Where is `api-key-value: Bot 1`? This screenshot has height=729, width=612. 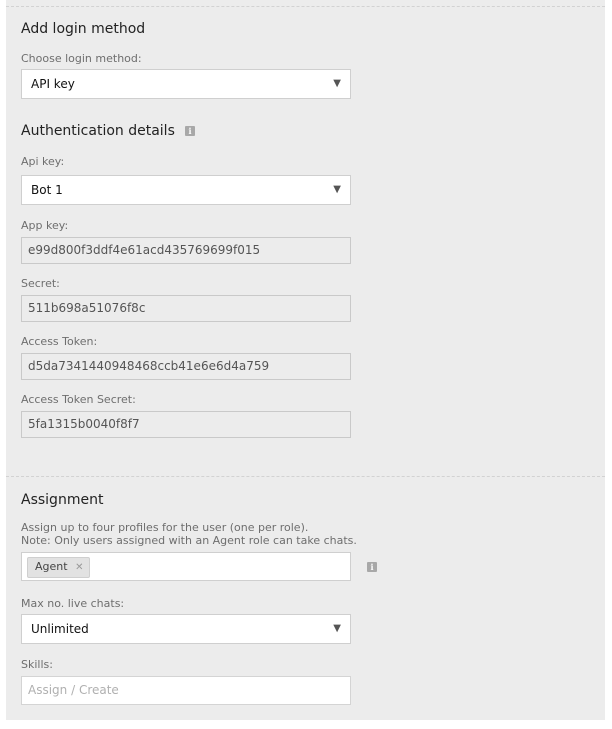 api-key-value: Bot 1 is located at coordinates (47, 190).